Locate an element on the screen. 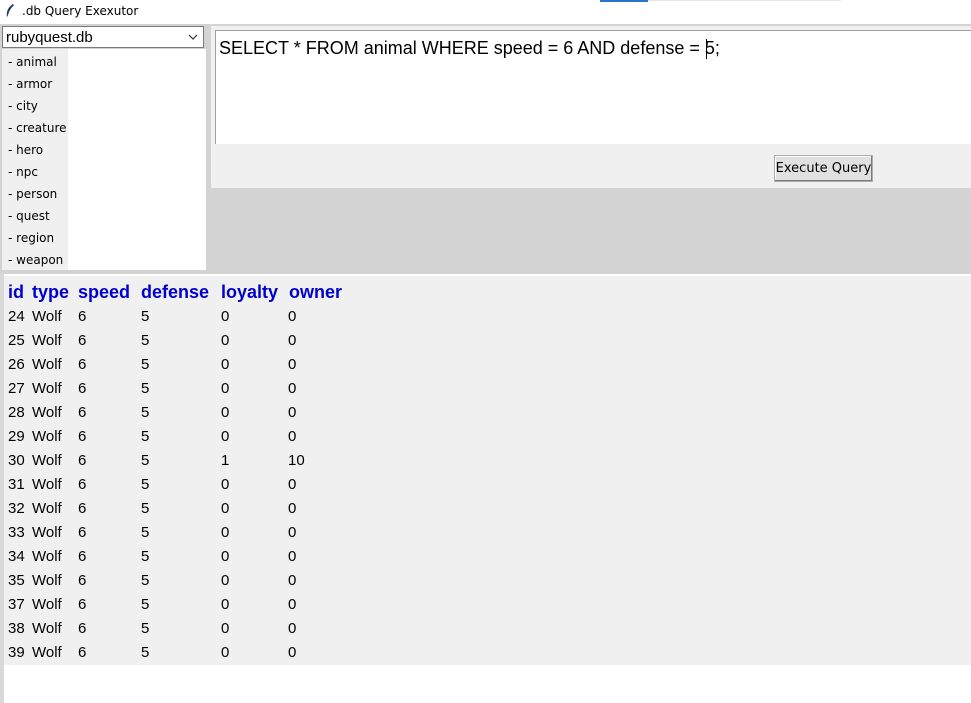 This screenshot has width=971, height=703. table-list-item: - region is located at coordinates (31, 238).